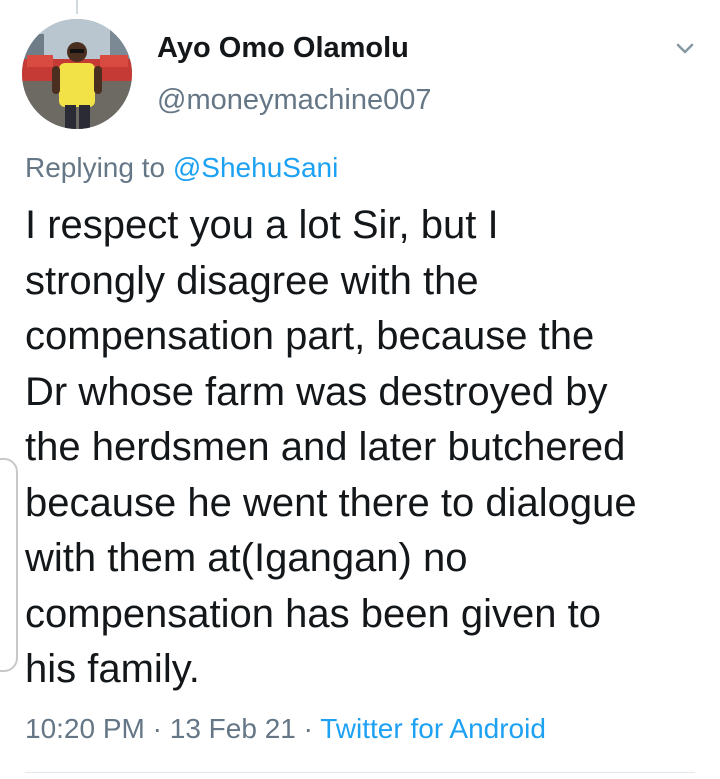  I want to click on side-panel-edge, so click(9, 565).